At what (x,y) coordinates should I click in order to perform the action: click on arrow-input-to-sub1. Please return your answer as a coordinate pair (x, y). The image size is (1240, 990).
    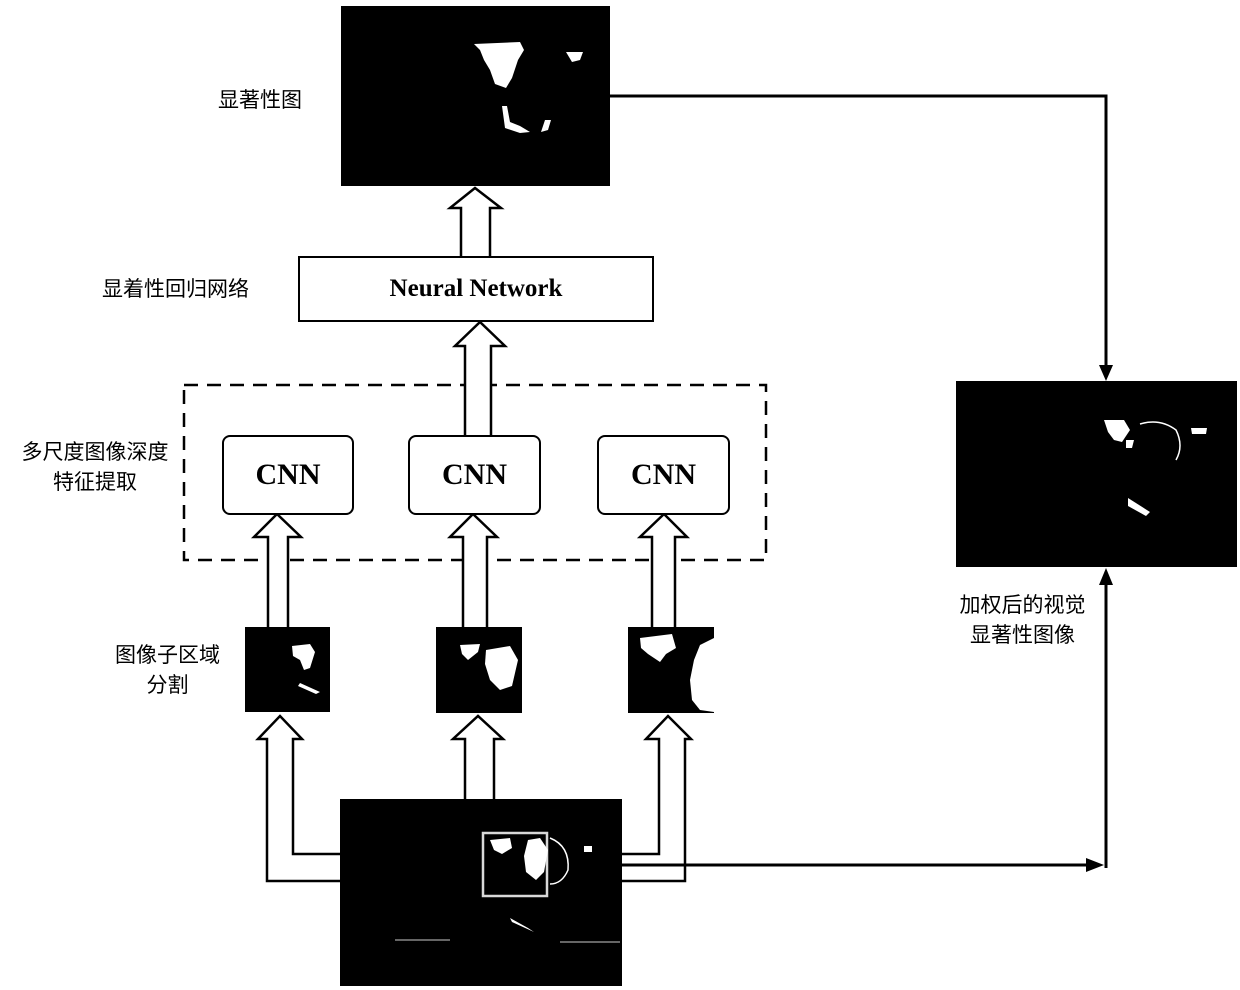
    Looking at the image, I should click on (297, 798).